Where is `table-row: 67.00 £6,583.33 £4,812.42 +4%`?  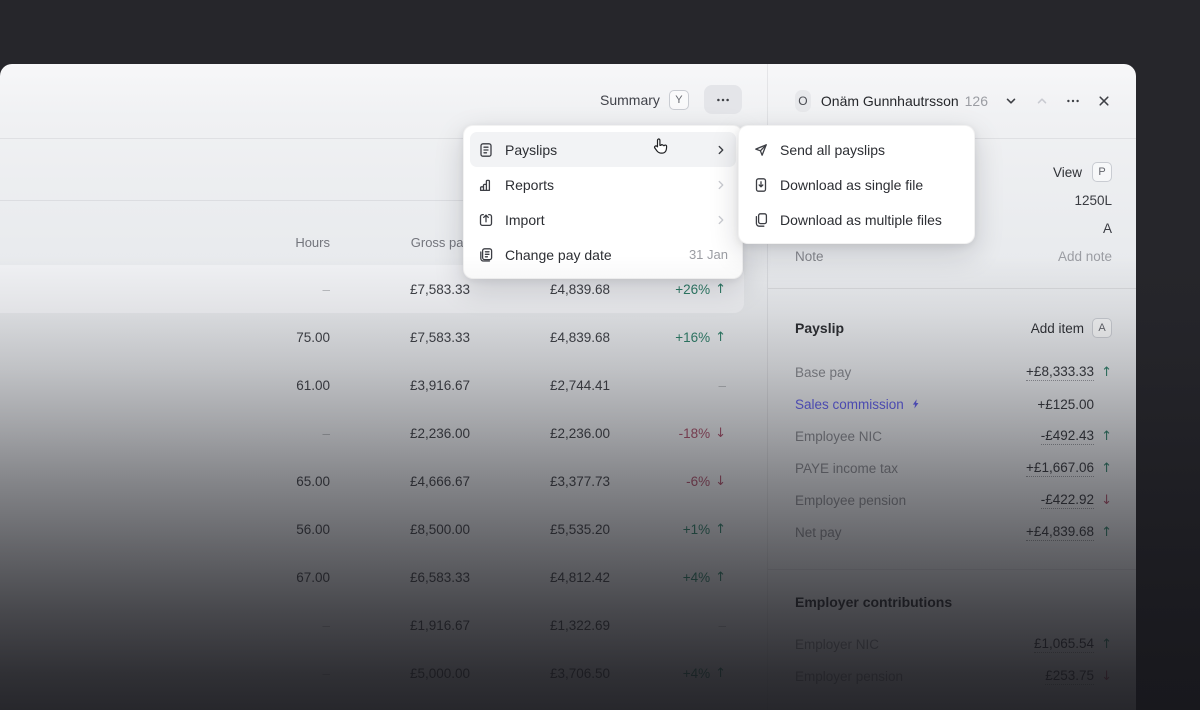 table-row: 67.00 £6,583.33 £4,812.42 +4% is located at coordinates (372, 577).